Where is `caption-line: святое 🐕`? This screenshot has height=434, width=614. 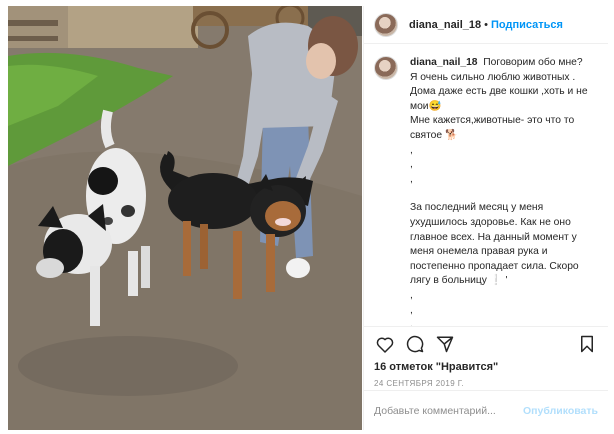
caption-line: святое 🐕 is located at coordinates (434, 135).